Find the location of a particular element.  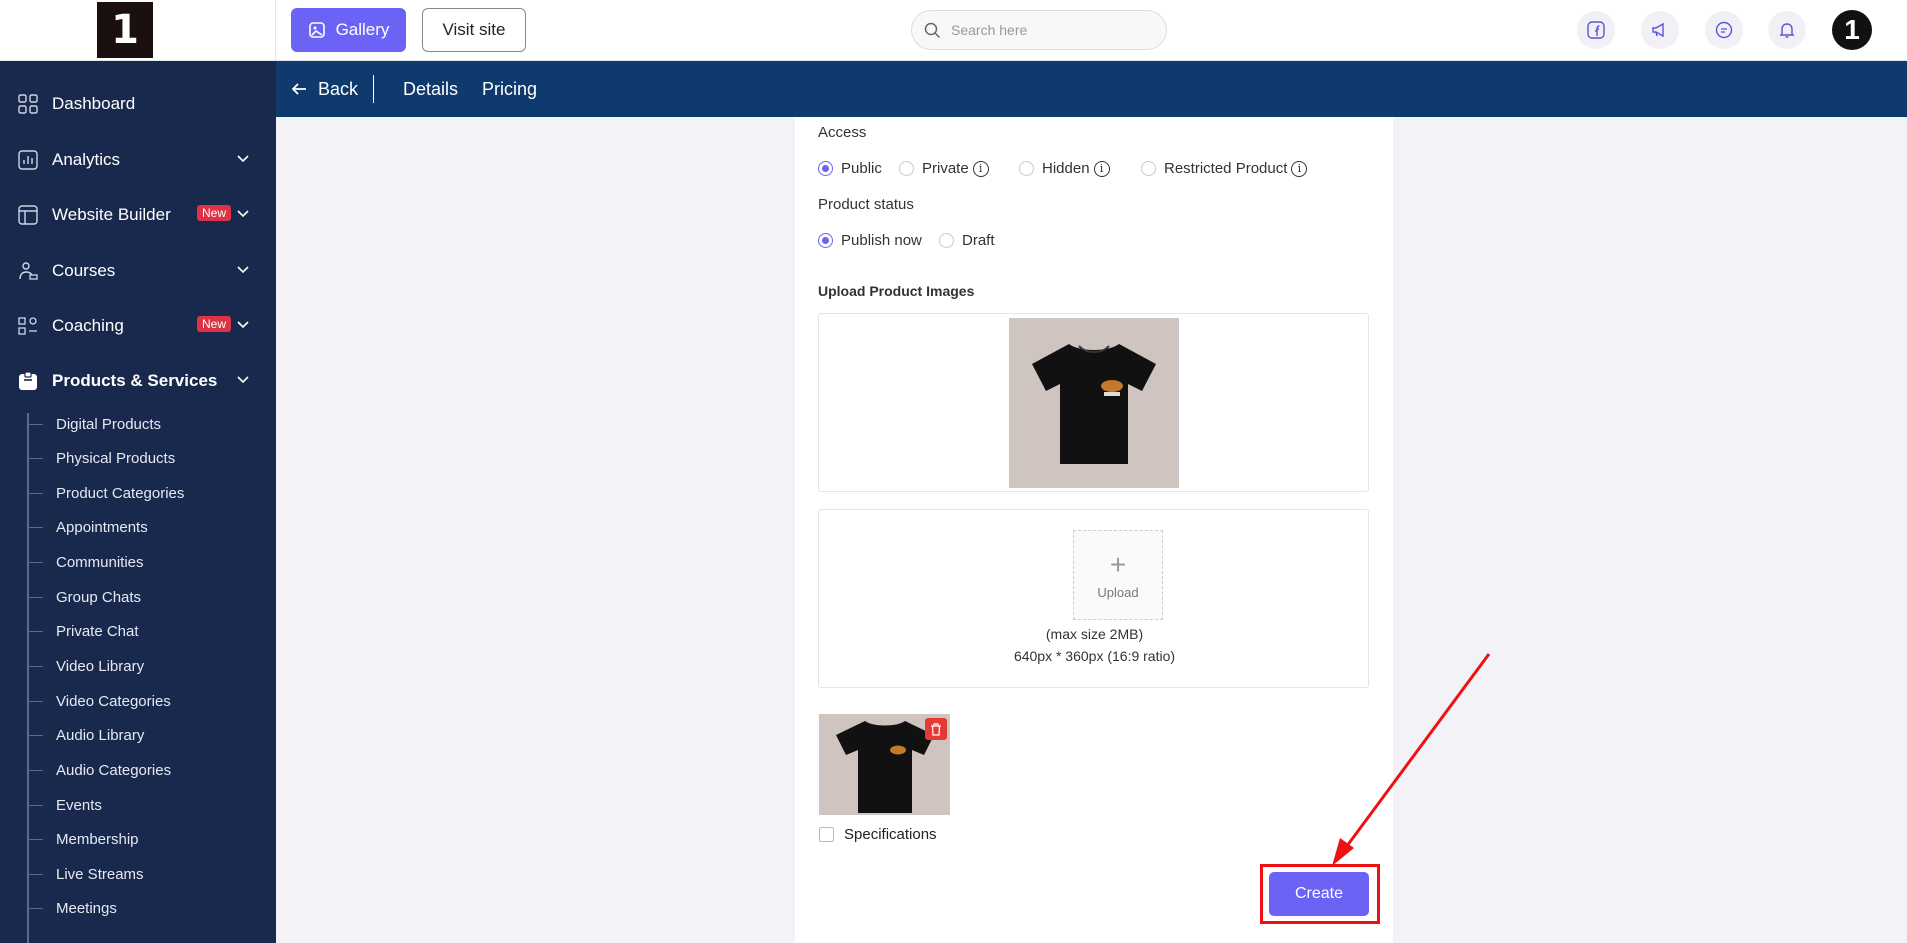

access-public-radio: Public is located at coordinates (850, 168).